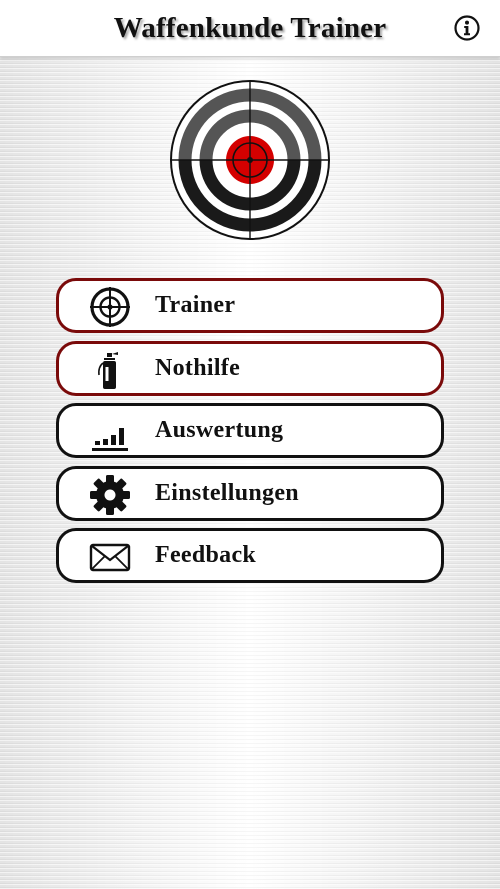  Describe the element at coordinates (195, 305) in the screenshot. I see `menu-item-label: Trainer` at that location.